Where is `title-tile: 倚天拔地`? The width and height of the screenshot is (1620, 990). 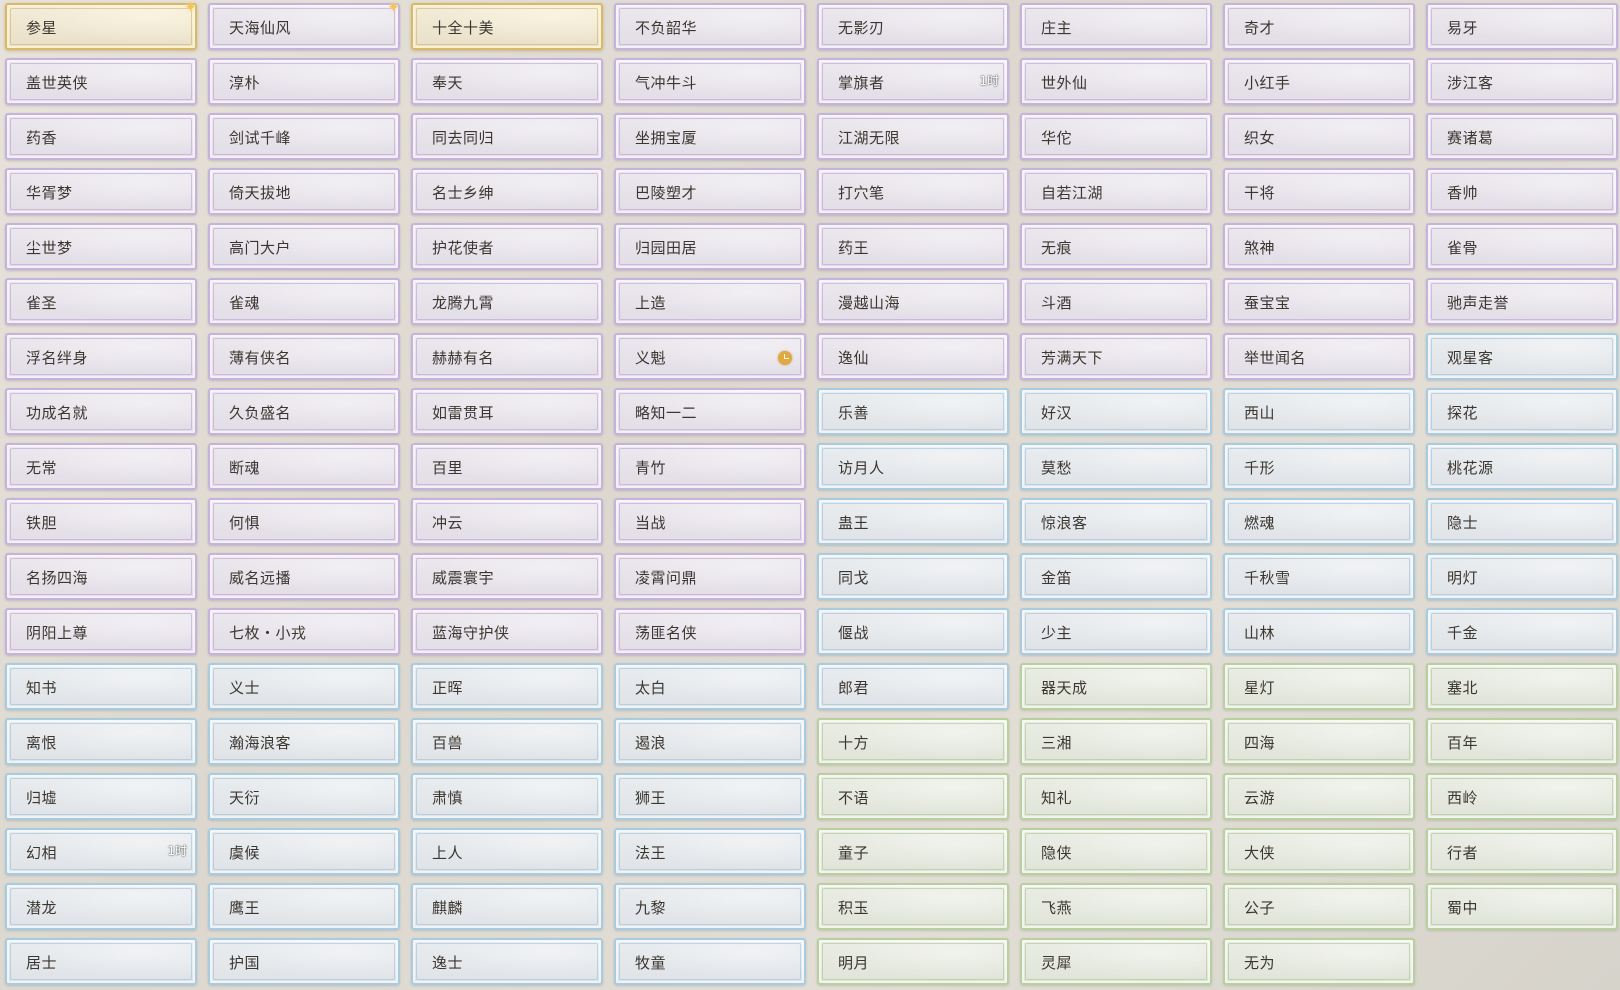
title-tile: 倚天拔地 is located at coordinates (304, 191).